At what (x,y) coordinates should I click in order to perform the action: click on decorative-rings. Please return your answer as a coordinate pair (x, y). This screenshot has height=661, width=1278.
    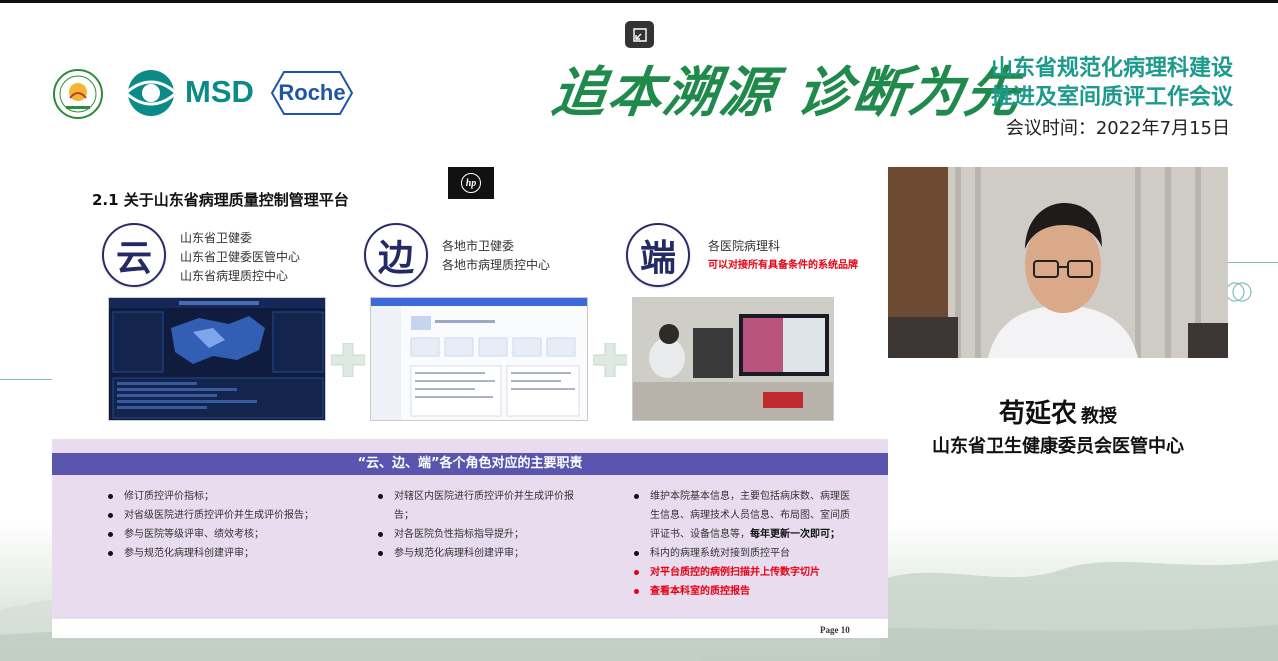
    Looking at the image, I should click on (1238, 292).